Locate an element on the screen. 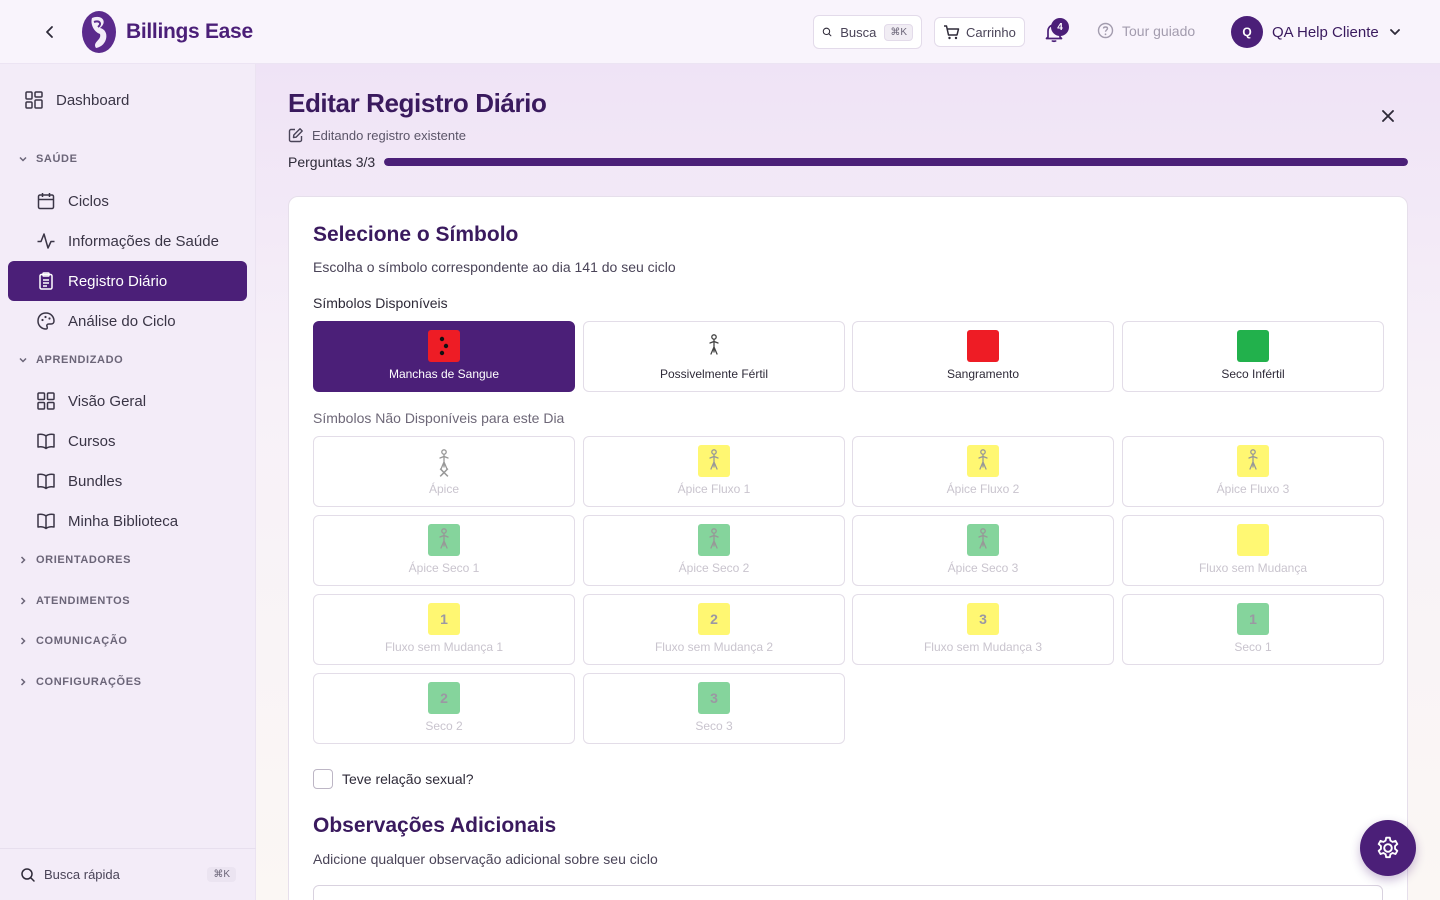  blood-spots-icon is located at coordinates (444, 346).